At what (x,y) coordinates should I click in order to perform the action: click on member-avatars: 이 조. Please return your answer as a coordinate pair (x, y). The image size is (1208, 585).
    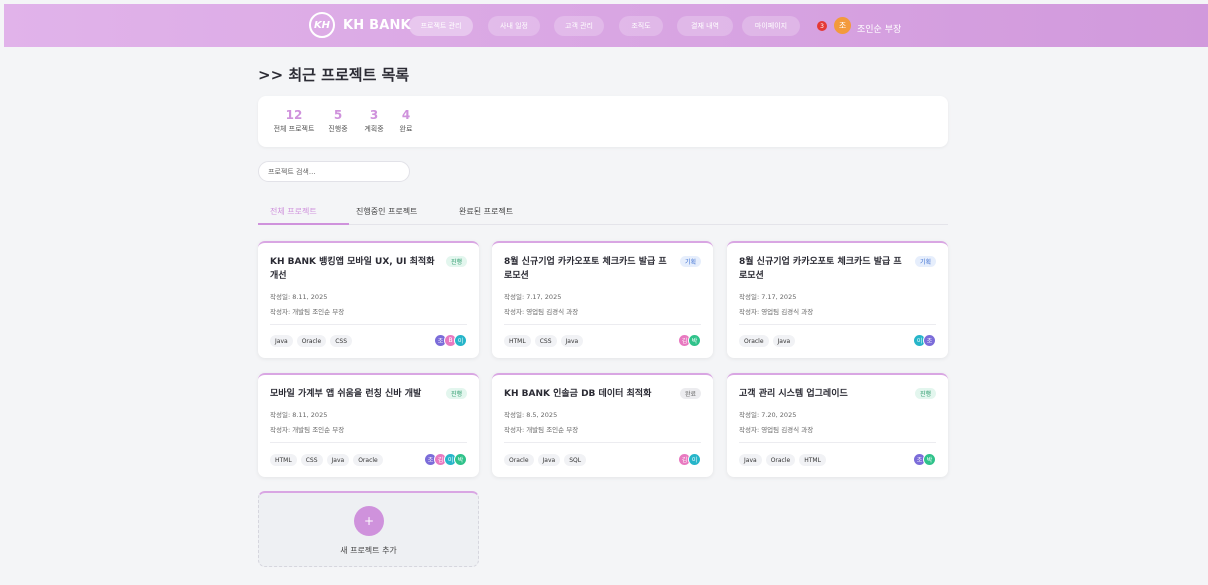
    Looking at the image, I should click on (924, 340).